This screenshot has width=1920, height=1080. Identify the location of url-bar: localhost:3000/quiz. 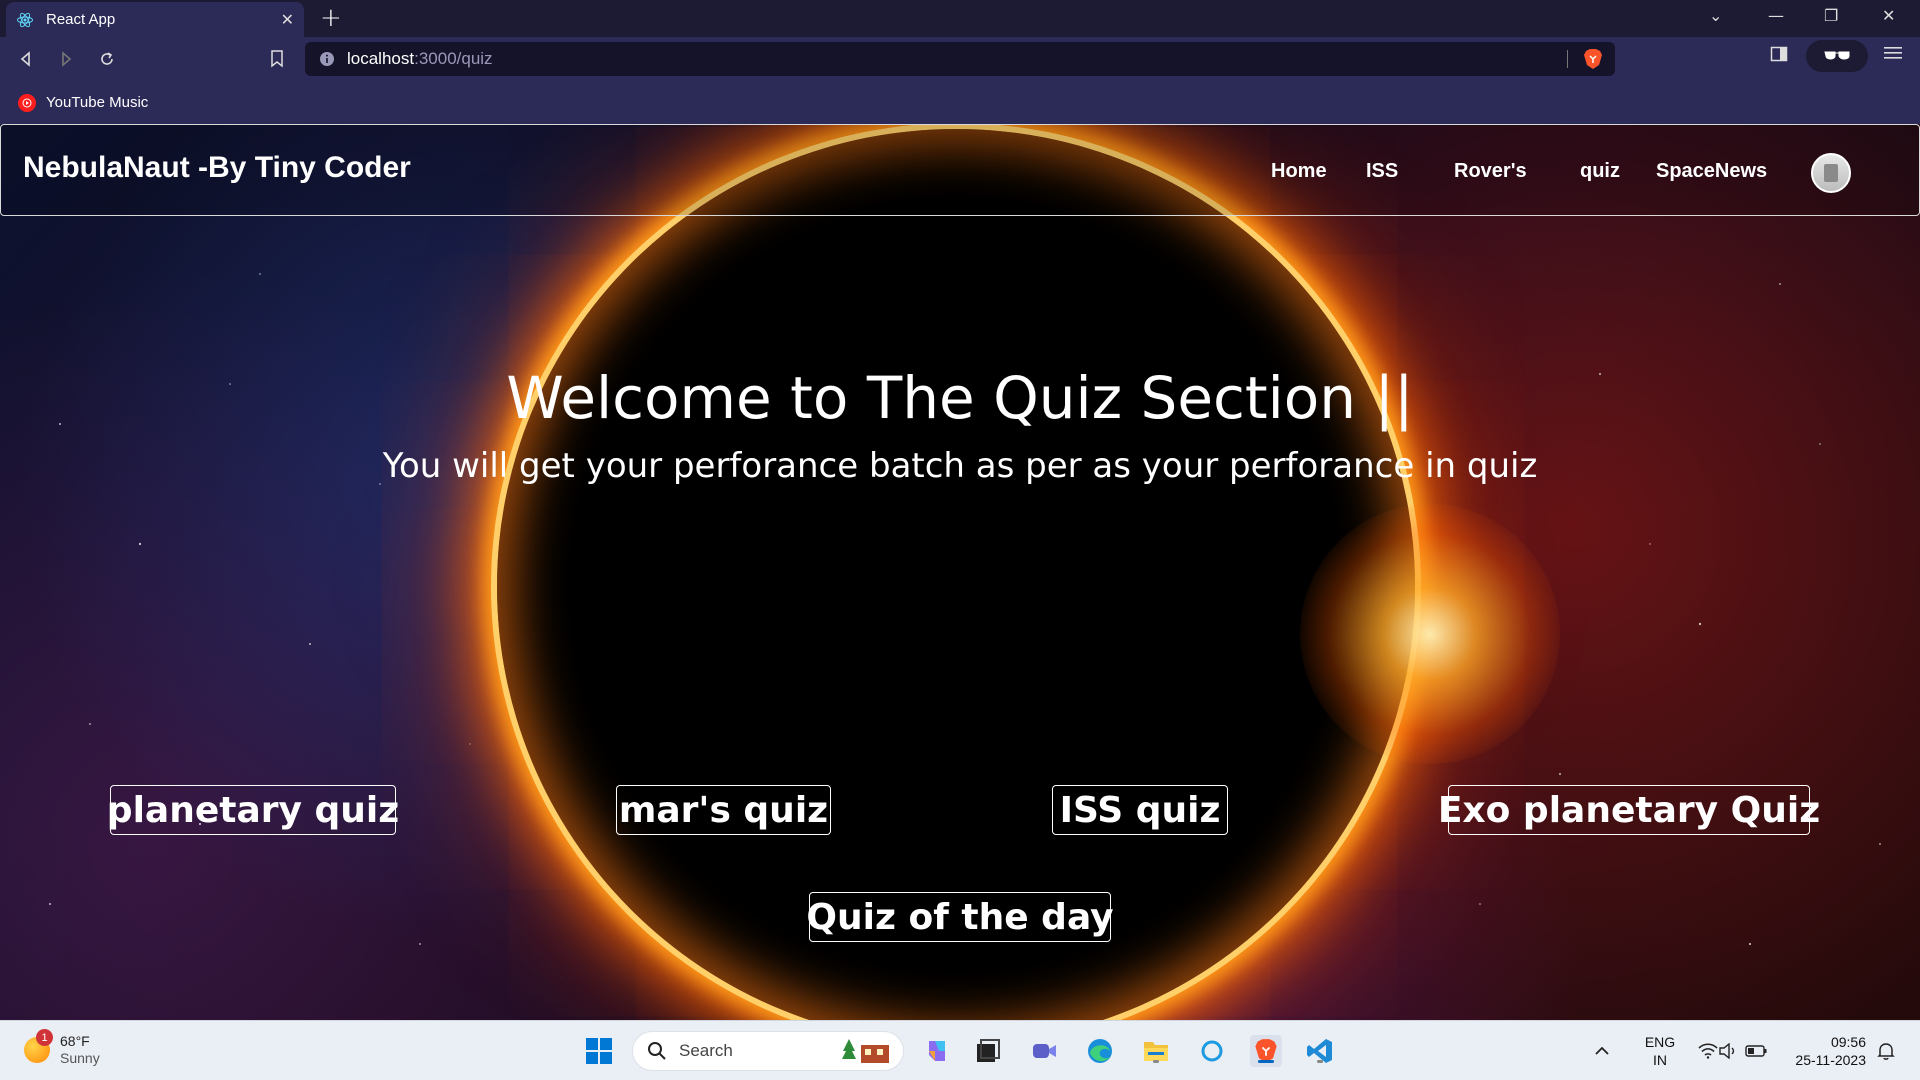
(960, 59).